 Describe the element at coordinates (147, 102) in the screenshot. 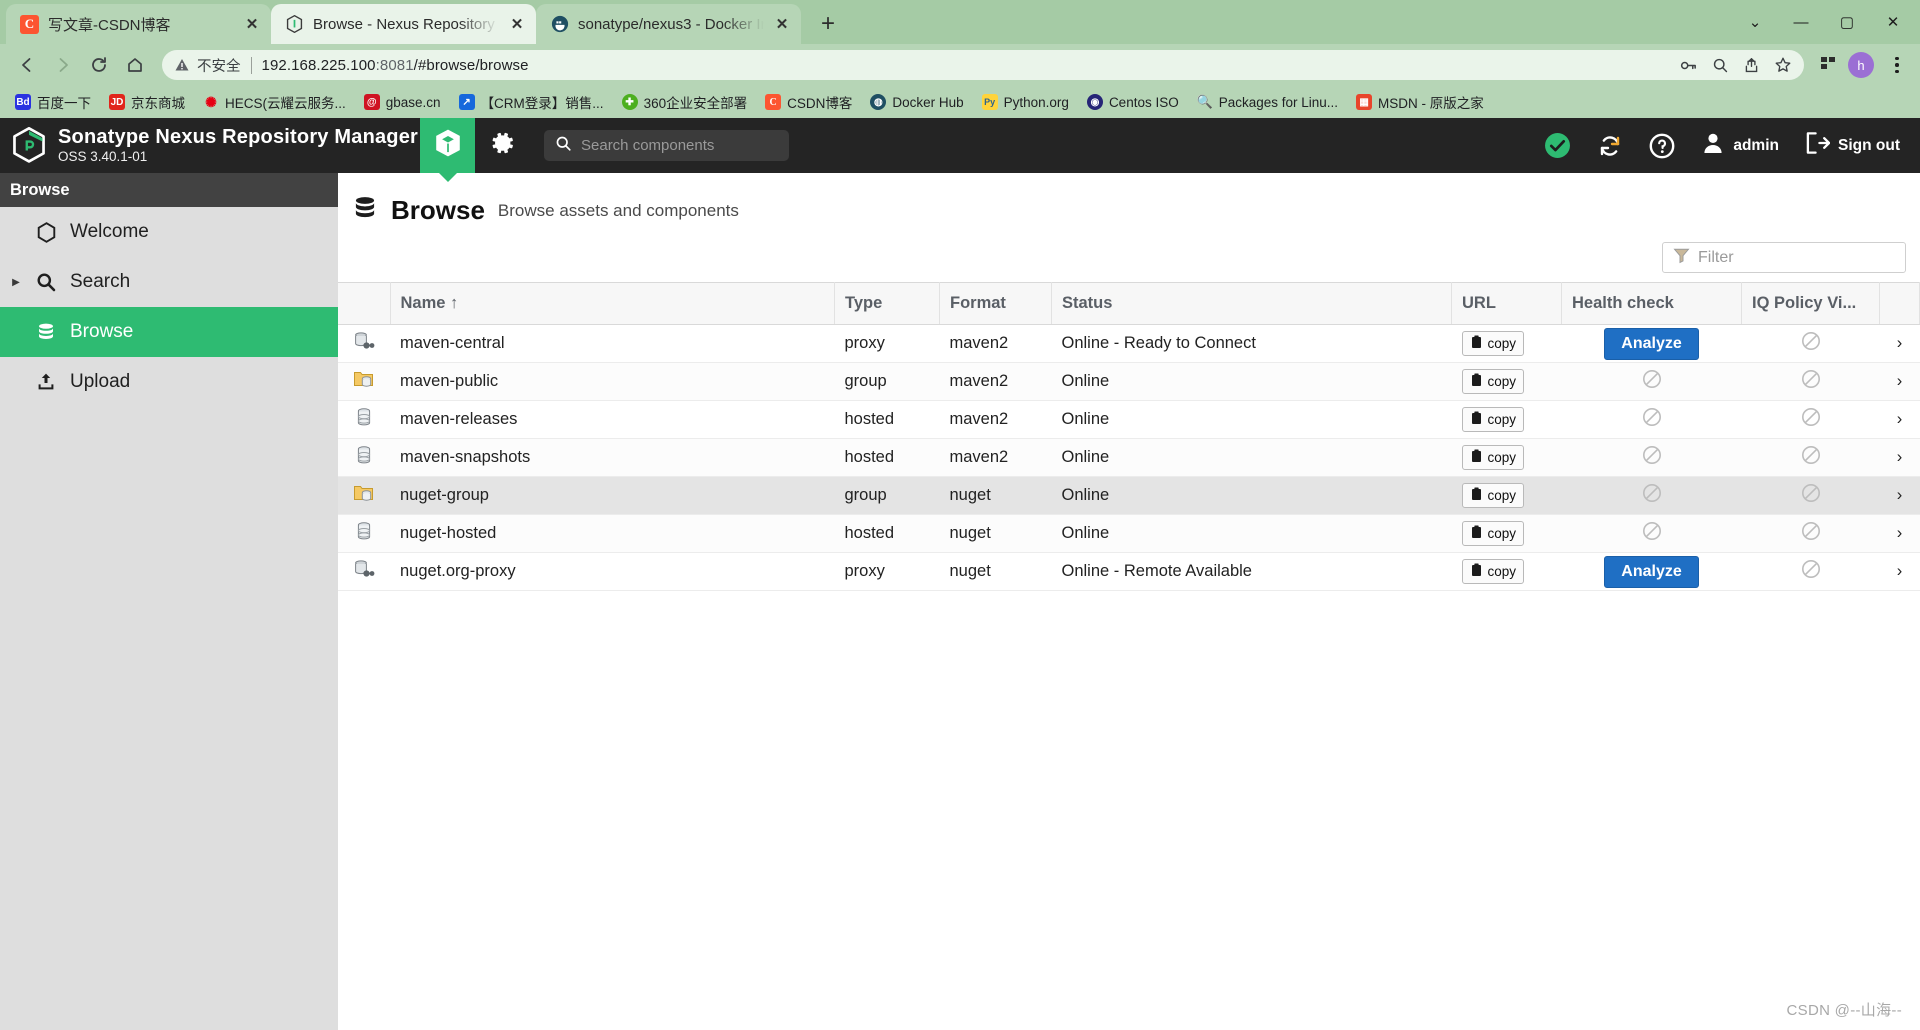

I see `bookmark-item: JD 京东商城` at that location.